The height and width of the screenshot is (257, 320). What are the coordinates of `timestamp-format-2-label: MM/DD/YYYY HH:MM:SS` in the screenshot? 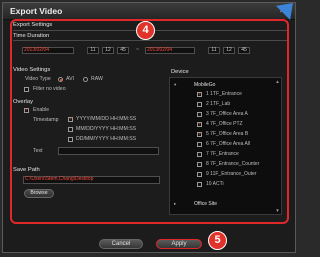 It's located at (106, 129).